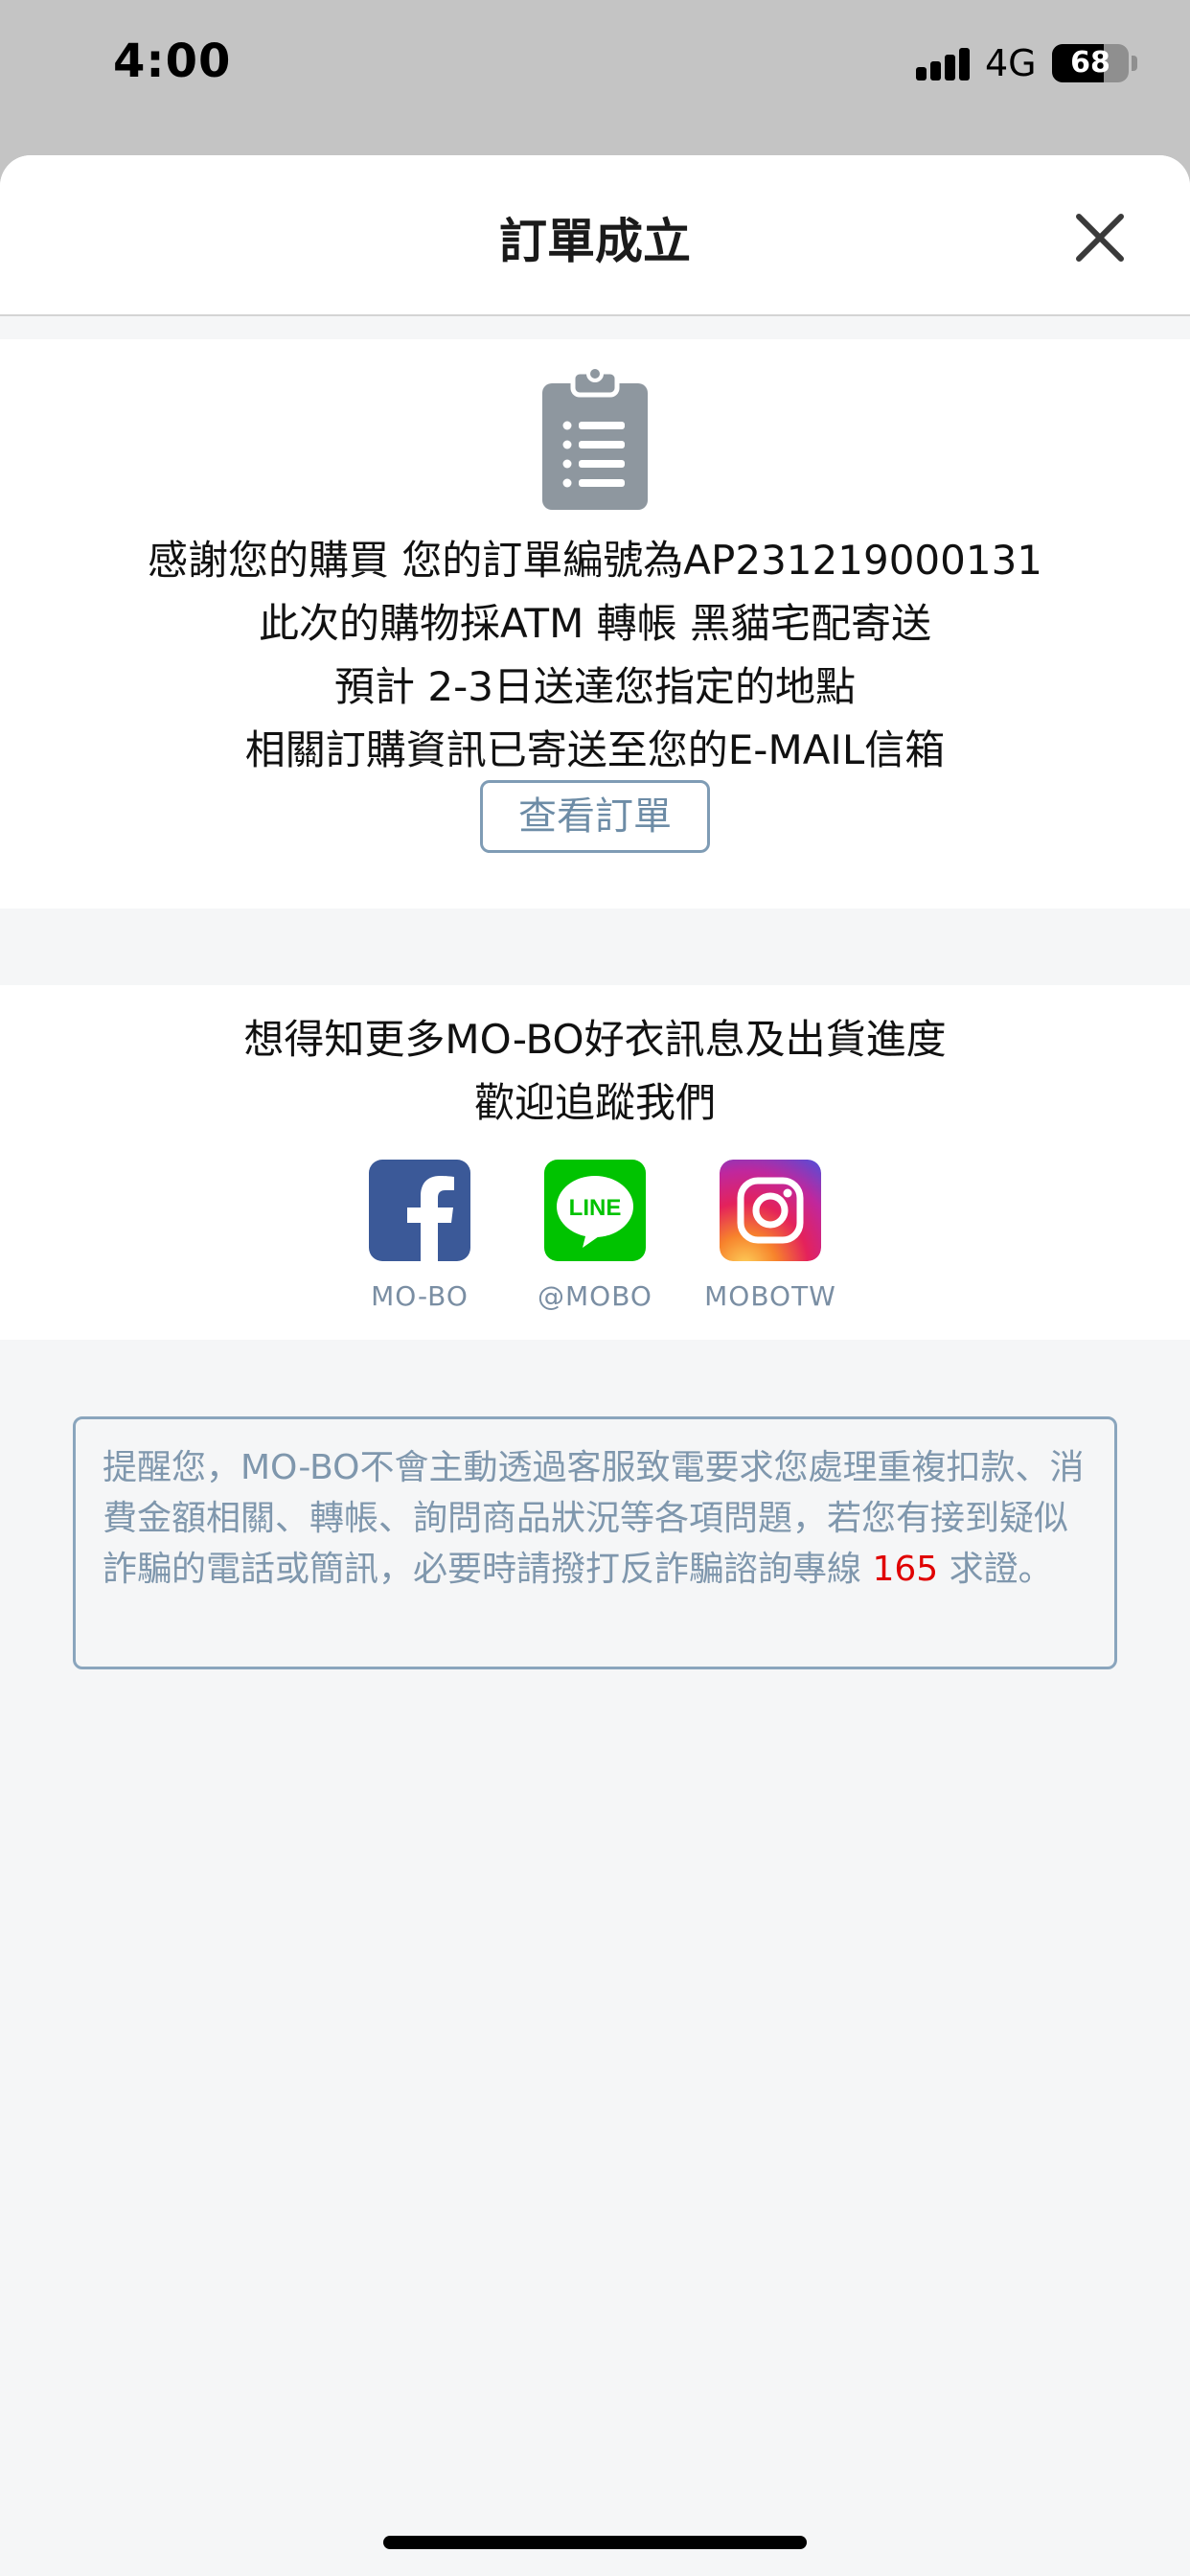  What do you see at coordinates (595, 76) in the screenshot?
I see `status-bar: 4:00 4G 68` at bounding box center [595, 76].